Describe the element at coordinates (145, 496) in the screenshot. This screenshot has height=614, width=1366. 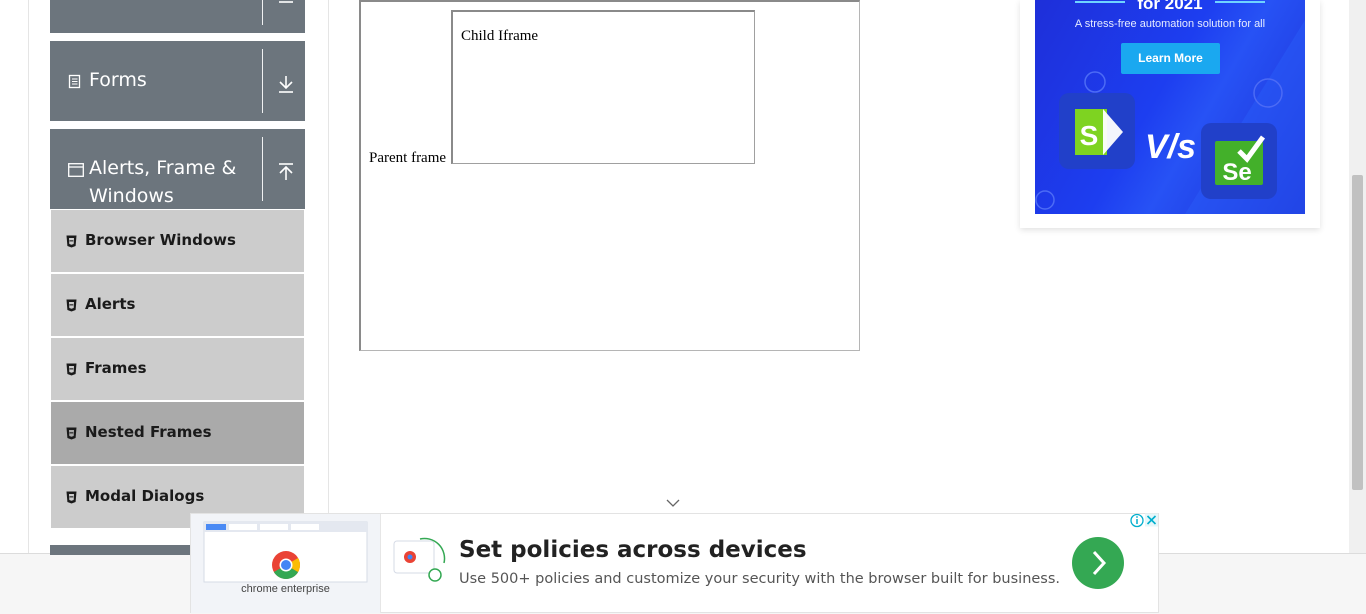
I see `sidebar-item-label: Modal Dialogs` at that location.